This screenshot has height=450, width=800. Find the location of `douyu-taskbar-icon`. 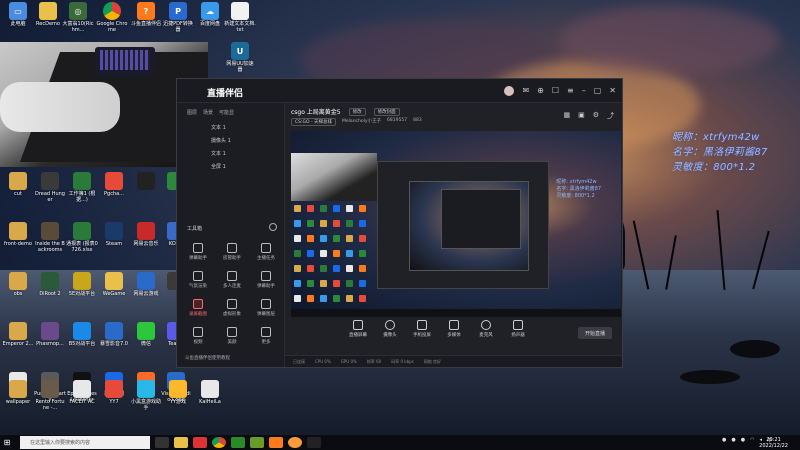

douyu-taskbar-icon is located at coordinates (276, 442).